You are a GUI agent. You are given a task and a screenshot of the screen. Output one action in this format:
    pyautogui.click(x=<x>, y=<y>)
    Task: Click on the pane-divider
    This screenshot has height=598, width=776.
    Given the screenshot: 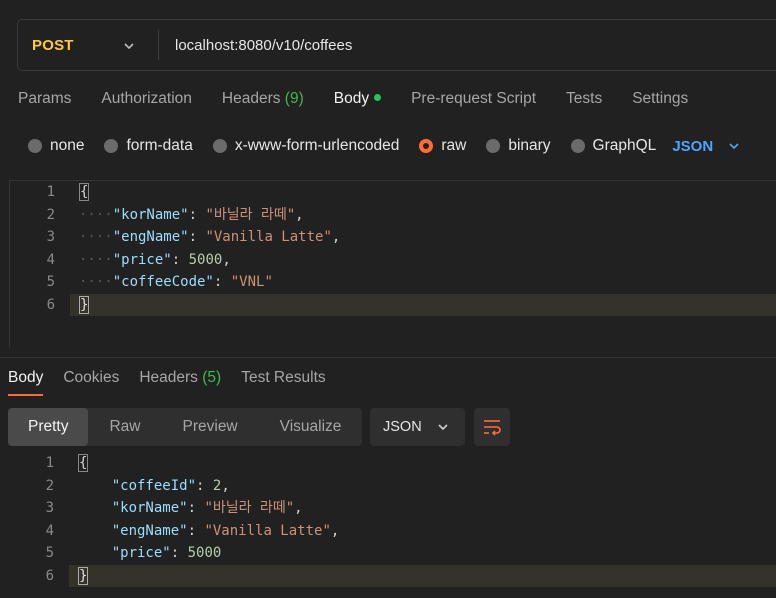 What is the action you would take?
    pyautogui.click(x=388, y=357)
    